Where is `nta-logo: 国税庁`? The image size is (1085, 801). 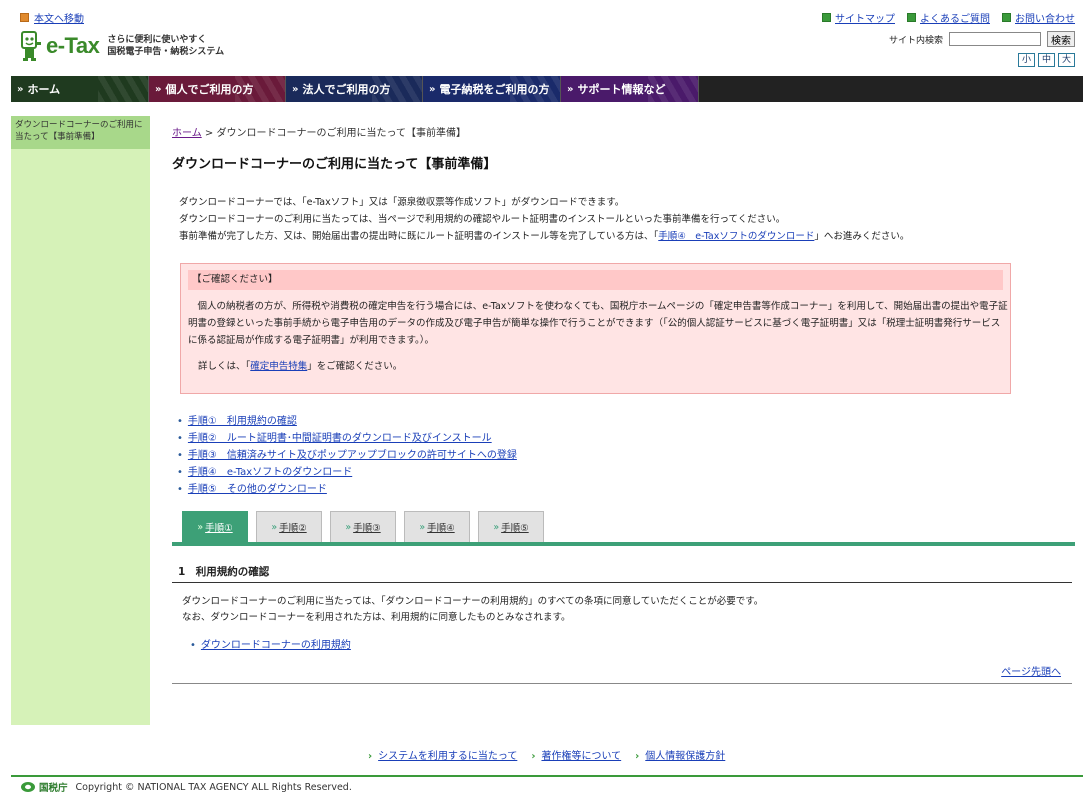
nta-logo: 国税庁 is located at coordinates (44, 787).